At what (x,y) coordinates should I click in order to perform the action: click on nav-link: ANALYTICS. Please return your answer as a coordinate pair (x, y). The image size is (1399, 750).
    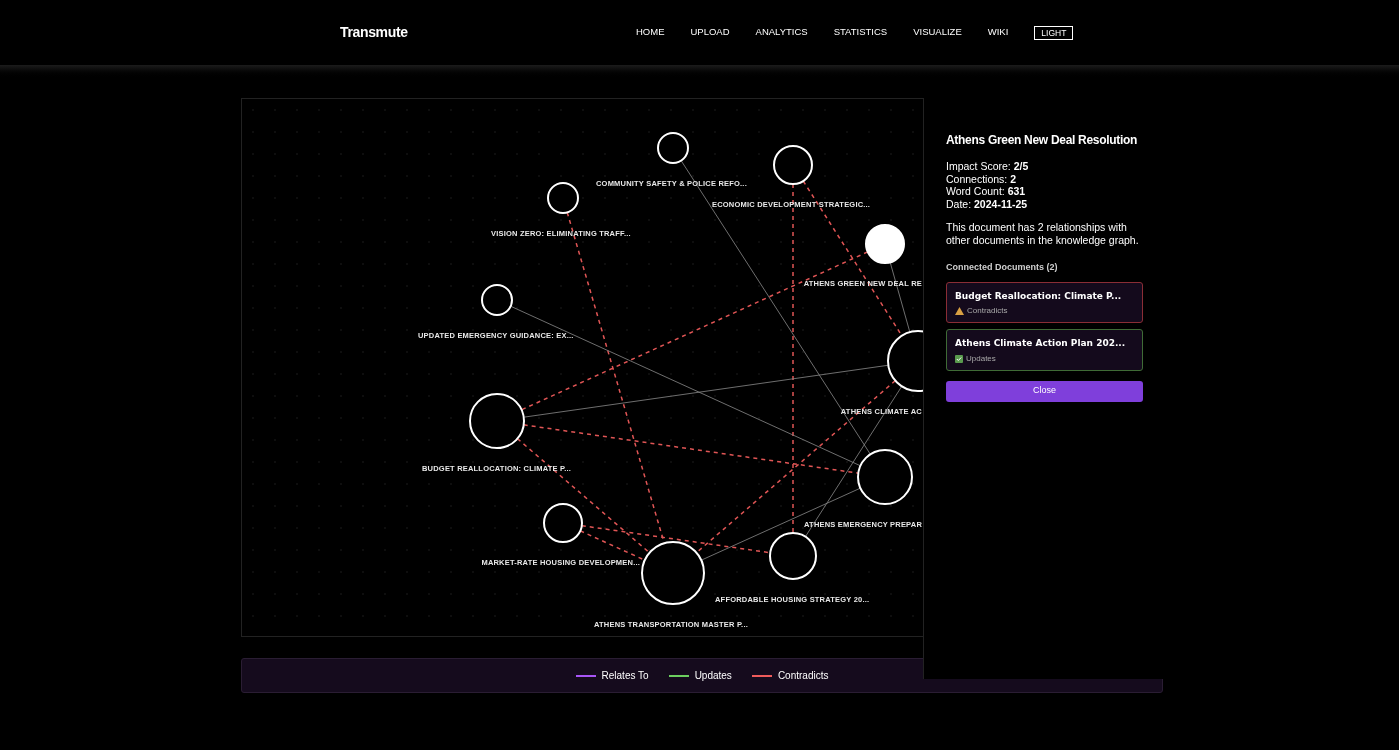
    Looking at the image, I should click on (781, 32).